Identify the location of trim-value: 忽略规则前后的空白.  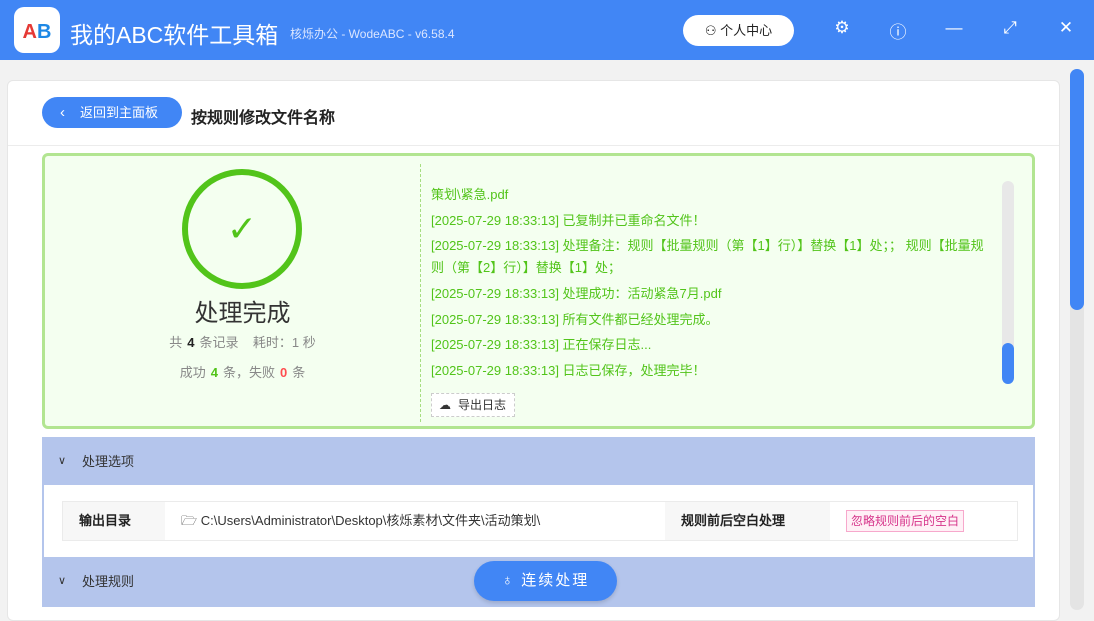
(923, 521).